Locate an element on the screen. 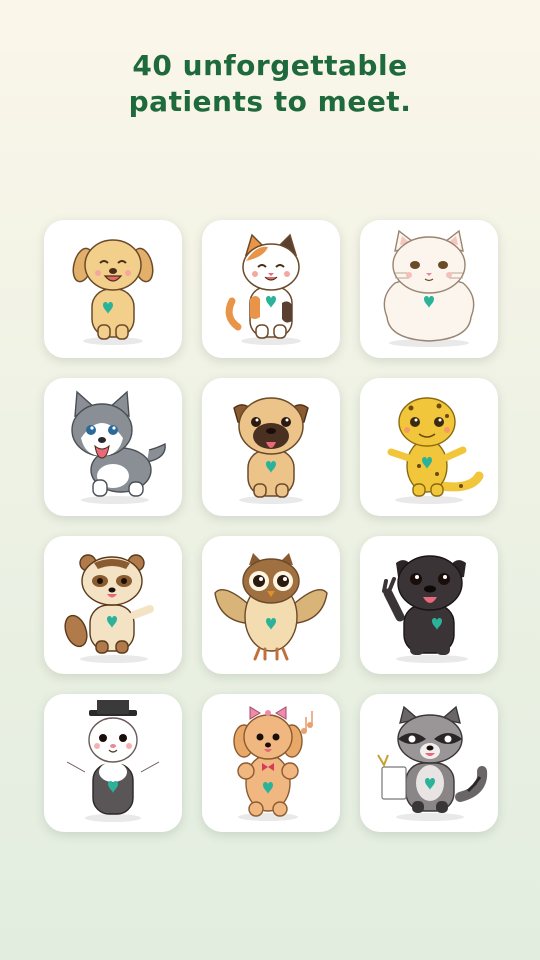 This screenshot has width=540, height=960. husky-puppy-icon is located at coordinates (118, 447).